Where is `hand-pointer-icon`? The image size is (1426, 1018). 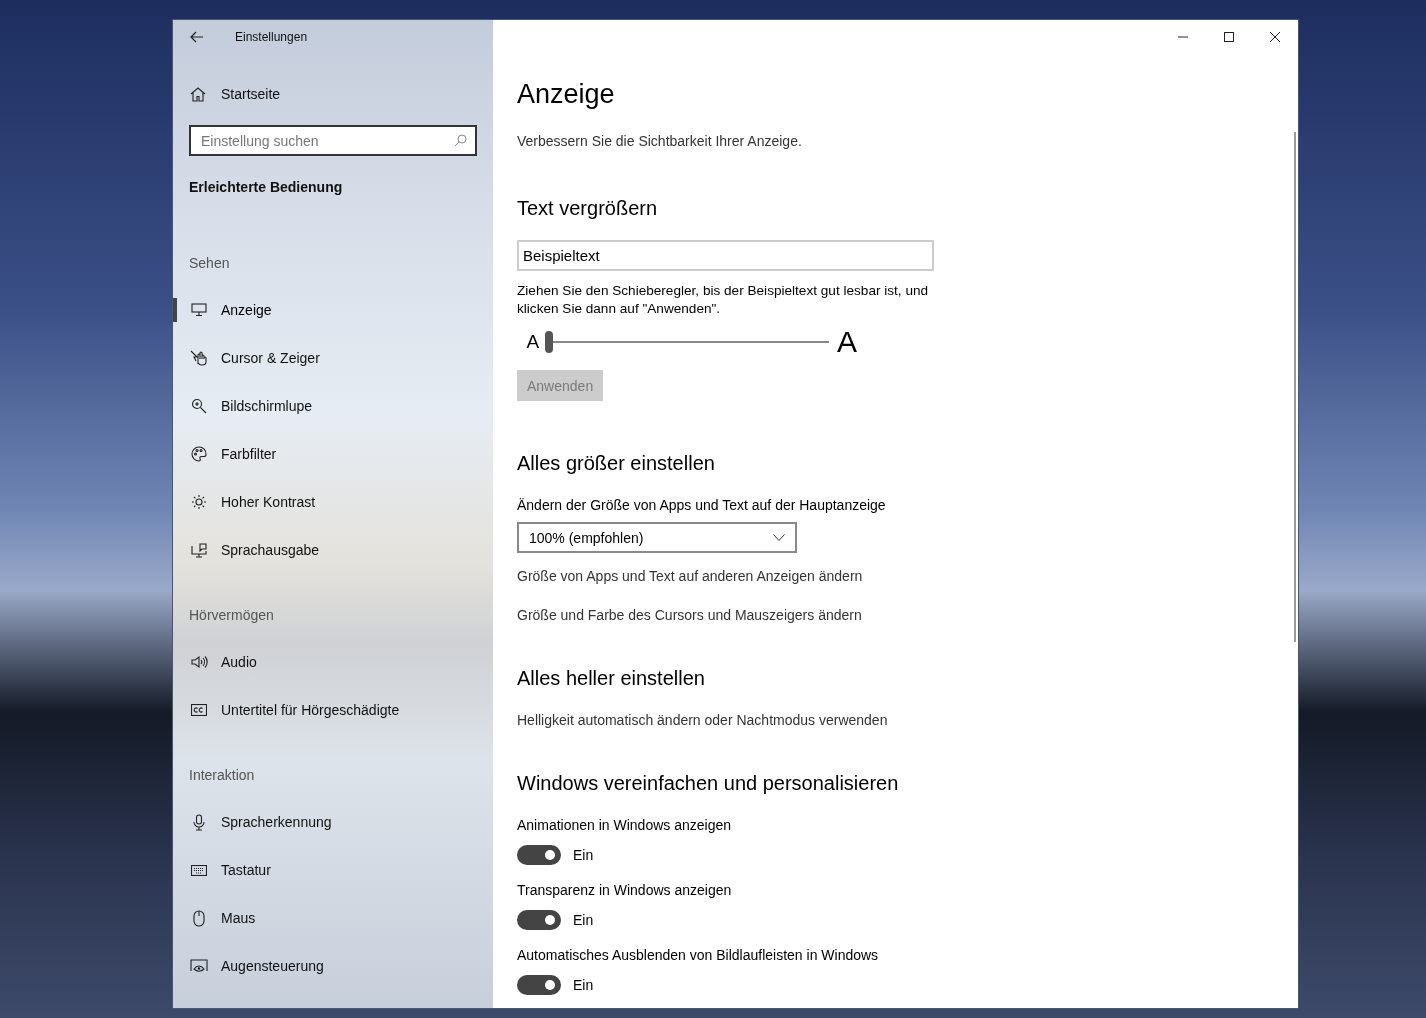
hand-pointer-icon is located at coordinates (199, 358).